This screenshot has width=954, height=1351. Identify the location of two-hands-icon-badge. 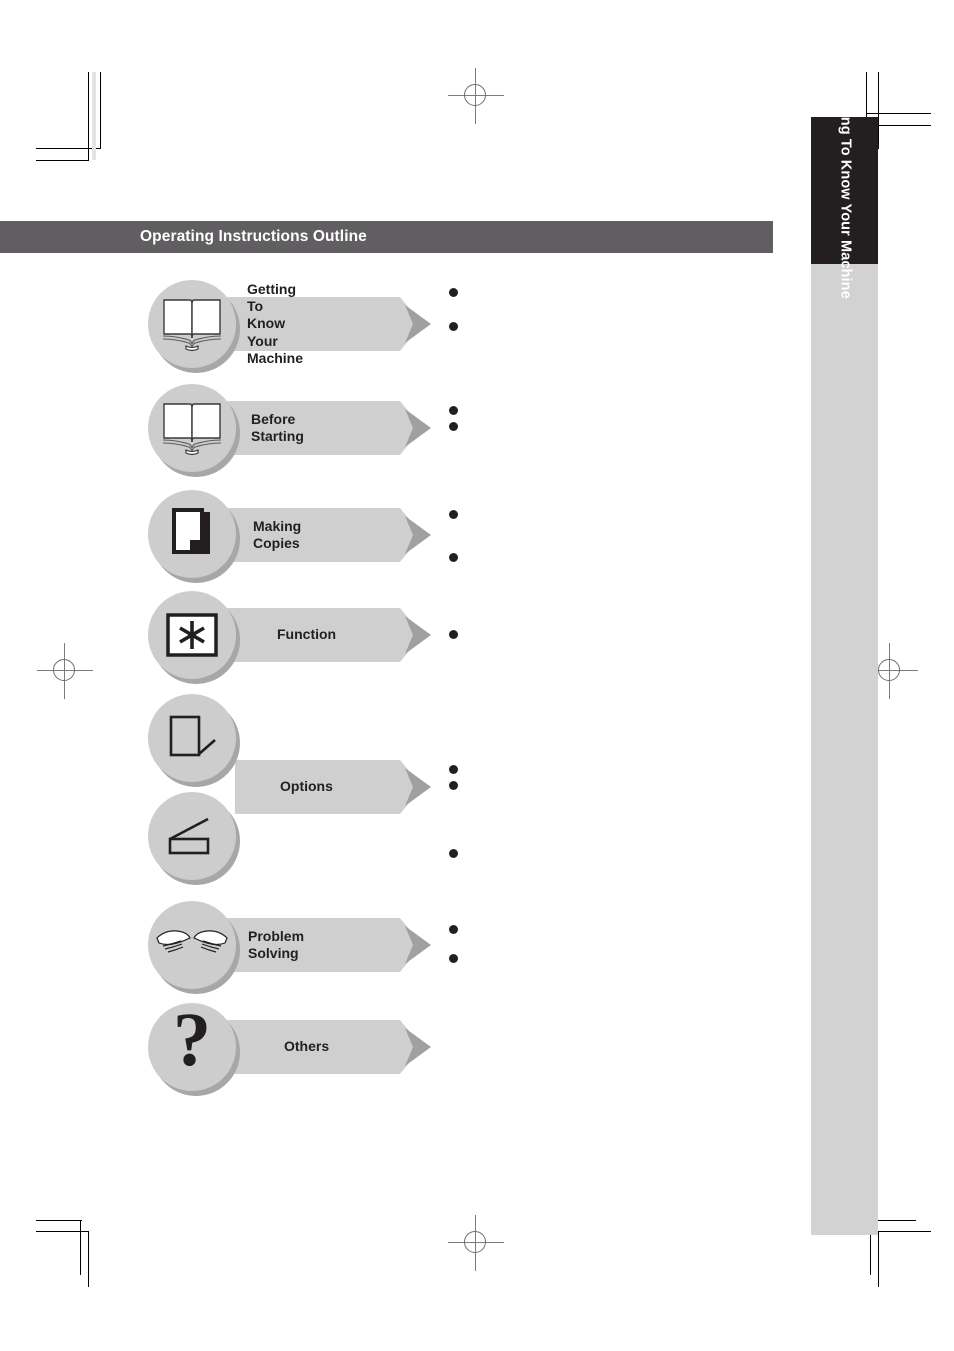
(192, 945).